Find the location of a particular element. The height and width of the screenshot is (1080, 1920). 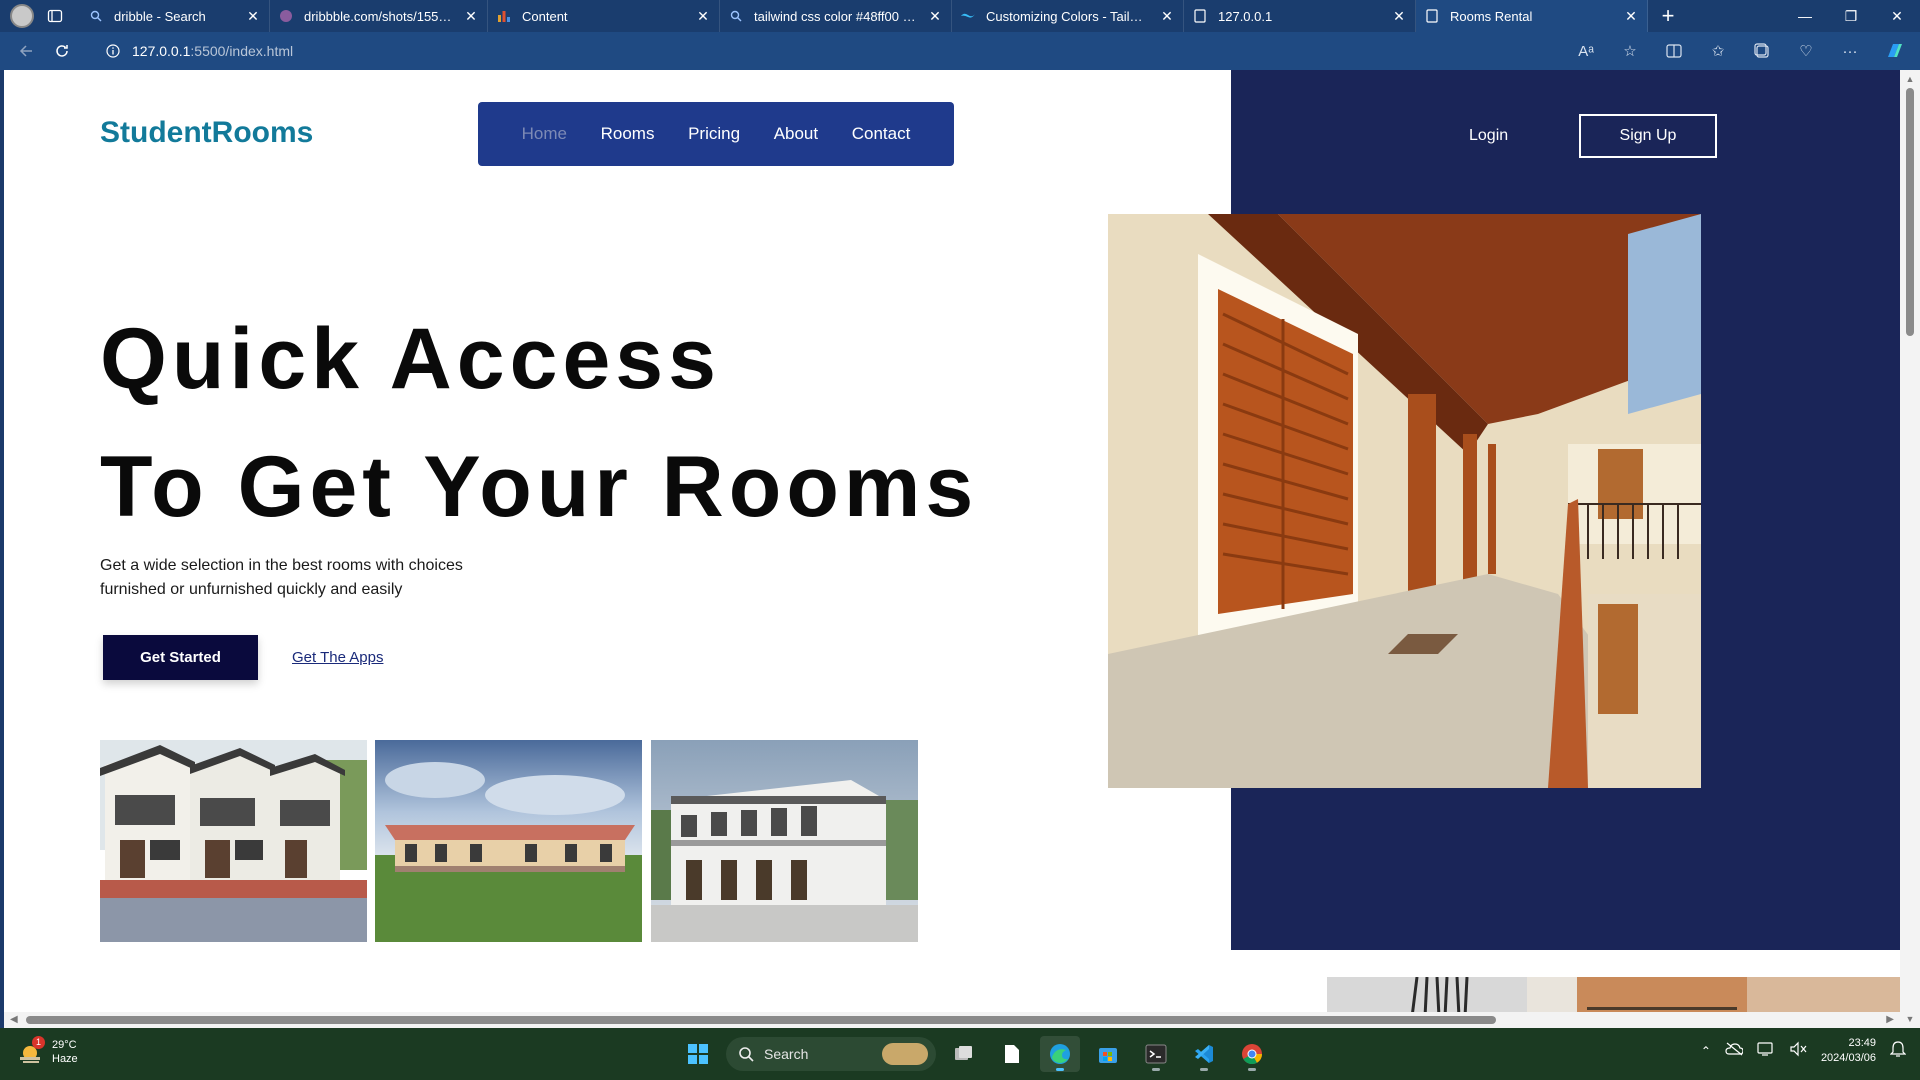

weather-widget: 1 29°C Haze is located at coordinates (48, 1051).